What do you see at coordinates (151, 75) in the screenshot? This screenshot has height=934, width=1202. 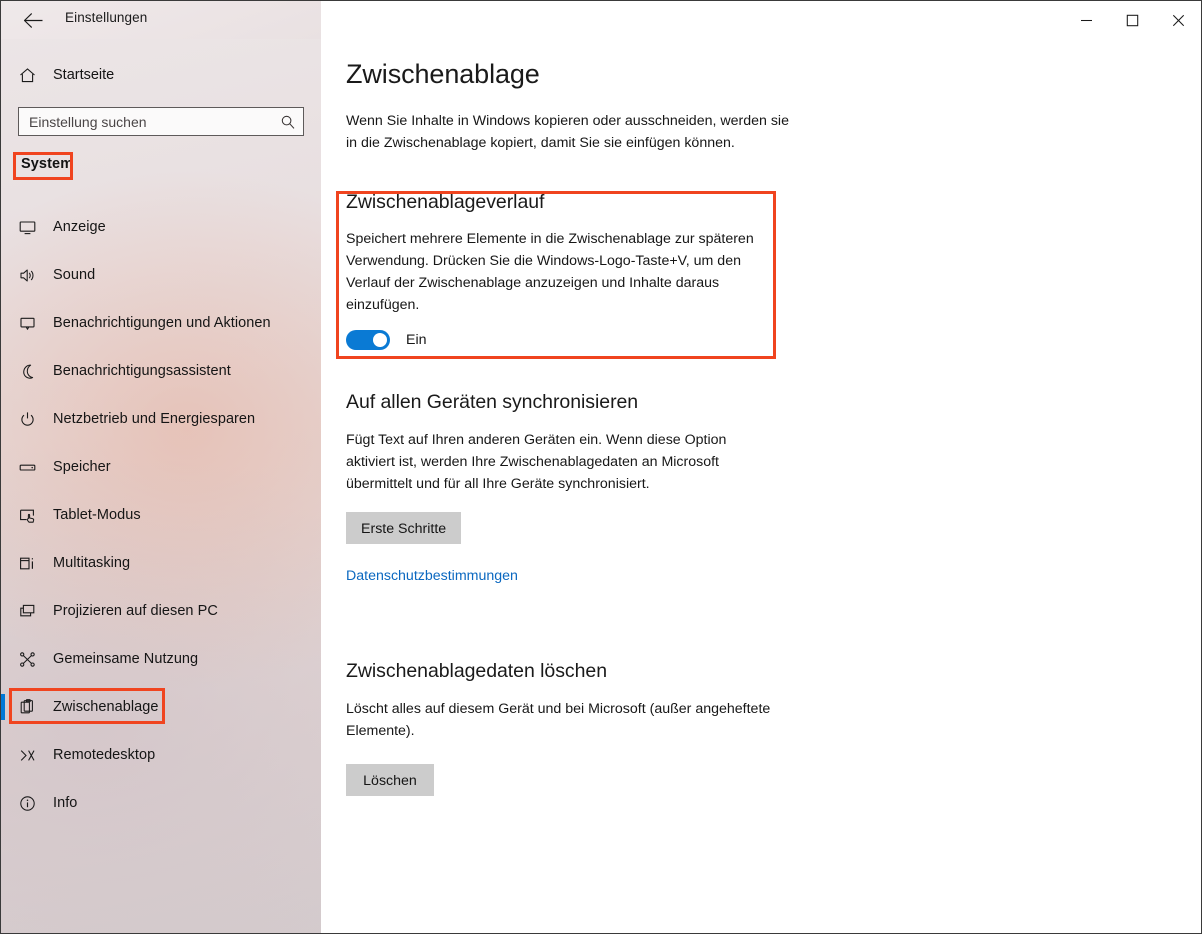 I see `sidebar-item-home: Startseite` at bounding box center [151, 75].